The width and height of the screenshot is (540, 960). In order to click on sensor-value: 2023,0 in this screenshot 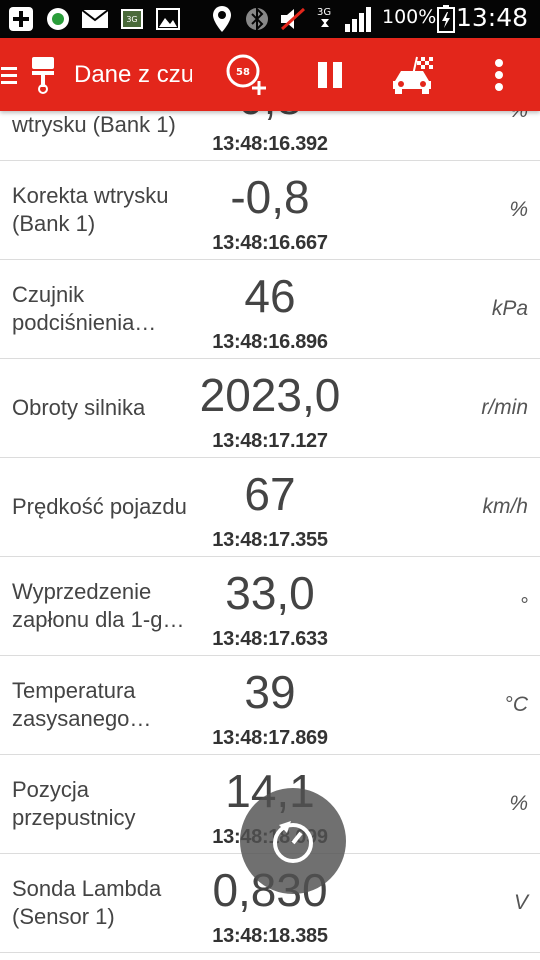, I will do `click(270, 395)`.